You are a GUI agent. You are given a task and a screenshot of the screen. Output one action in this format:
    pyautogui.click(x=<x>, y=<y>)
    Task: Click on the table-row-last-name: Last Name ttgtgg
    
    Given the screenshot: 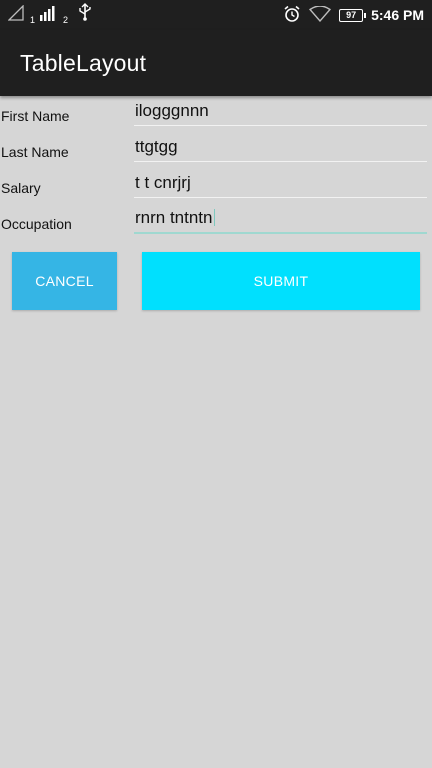 What is the action you would take?
    pyautogui.click(x=216, y=150)
    